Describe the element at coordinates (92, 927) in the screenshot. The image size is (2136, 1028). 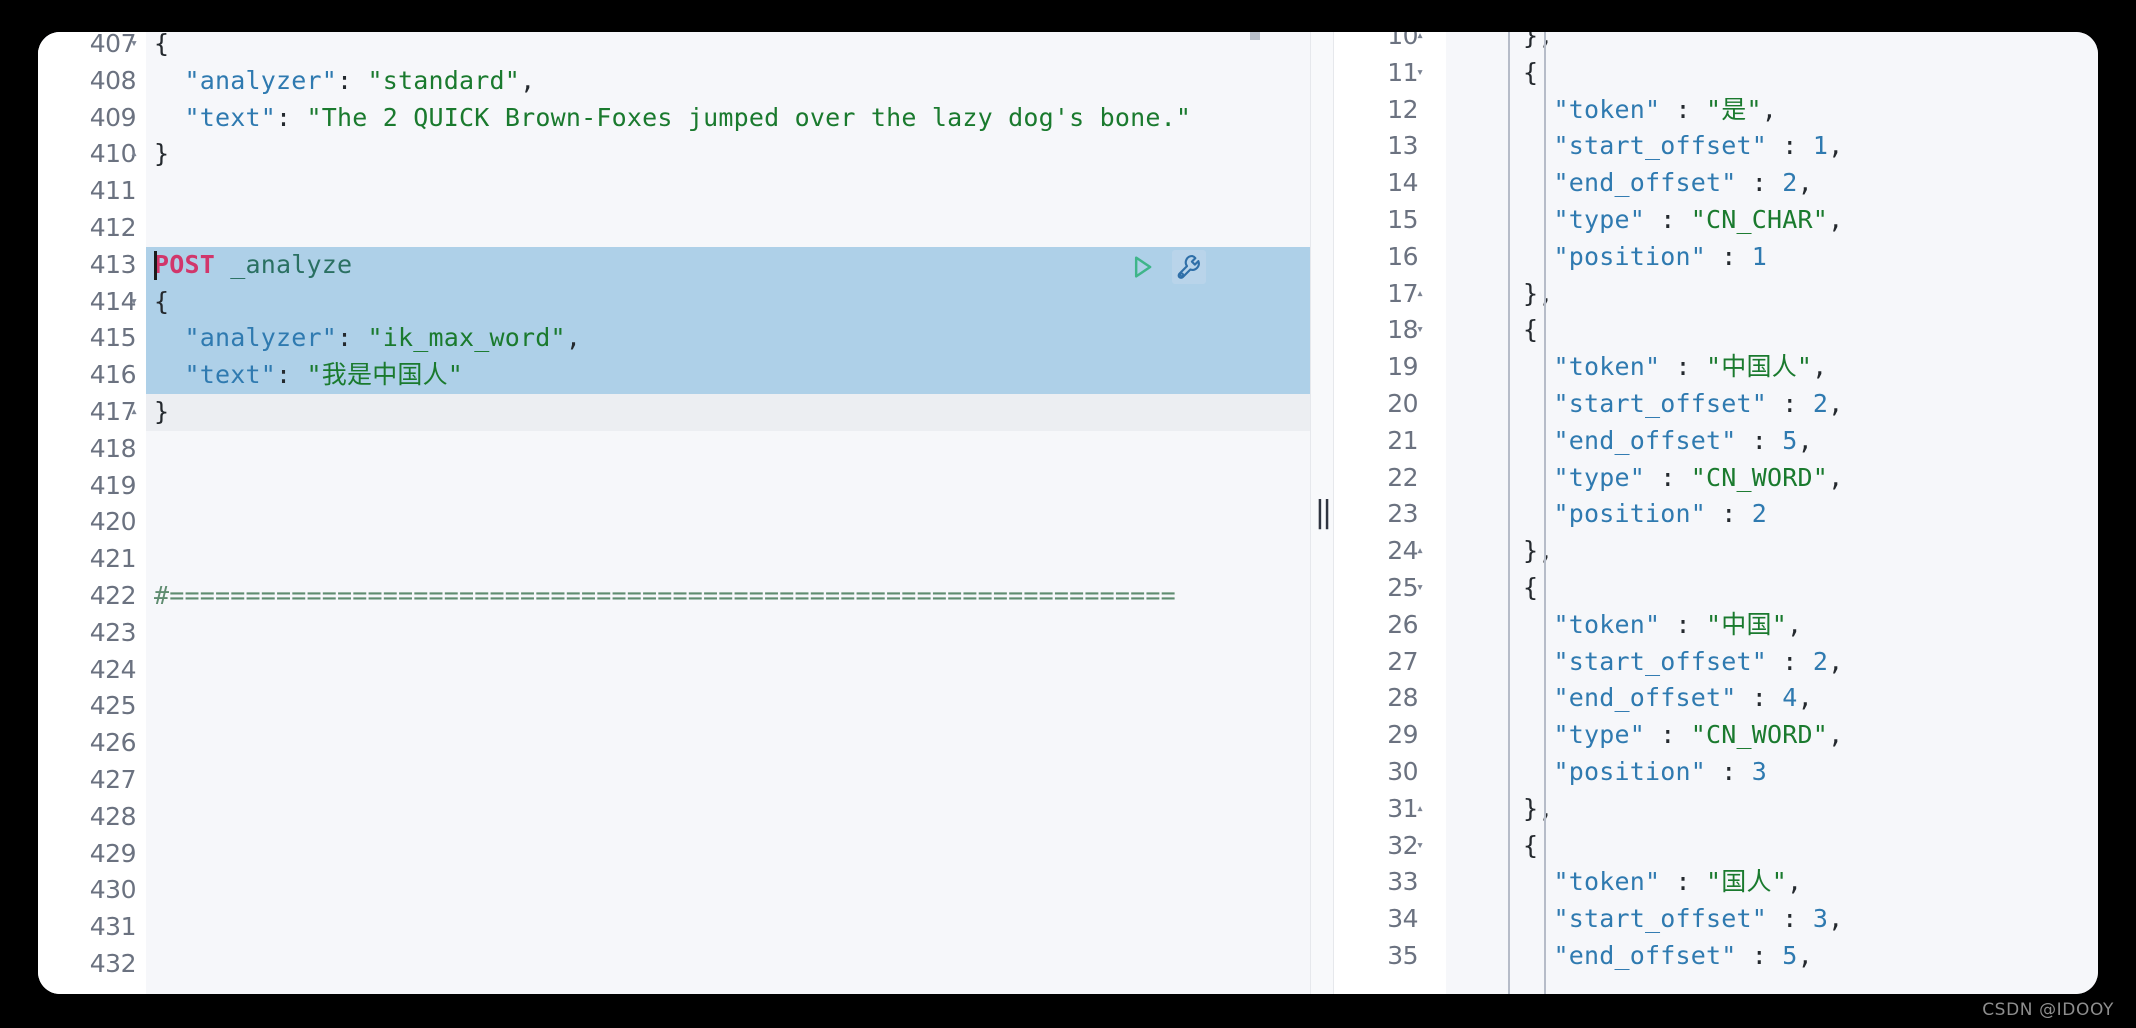
I see `gutter-line: 431` at that location.